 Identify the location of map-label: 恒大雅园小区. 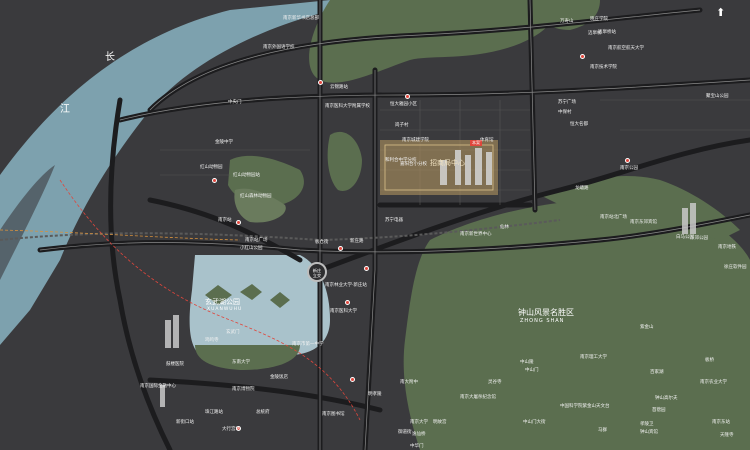
(403, 104).